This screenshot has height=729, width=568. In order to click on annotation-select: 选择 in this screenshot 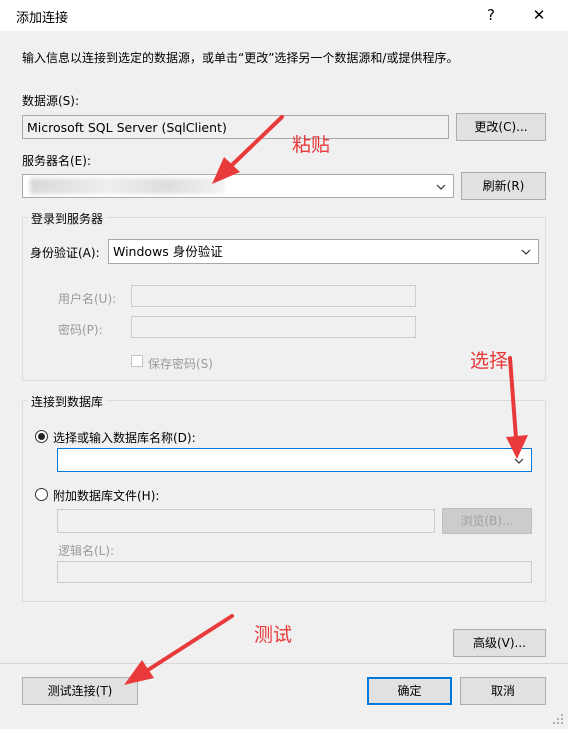, I will do `click(489, 361)`.